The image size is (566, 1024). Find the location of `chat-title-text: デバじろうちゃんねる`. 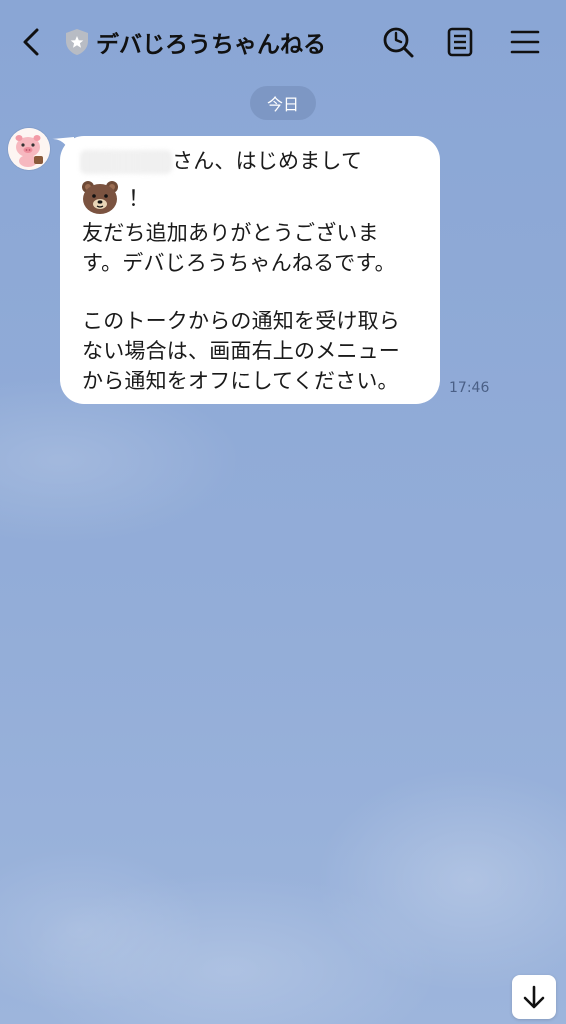

chat-title-text: デバじろうちゃんねる is located at coordinates (211, 45).